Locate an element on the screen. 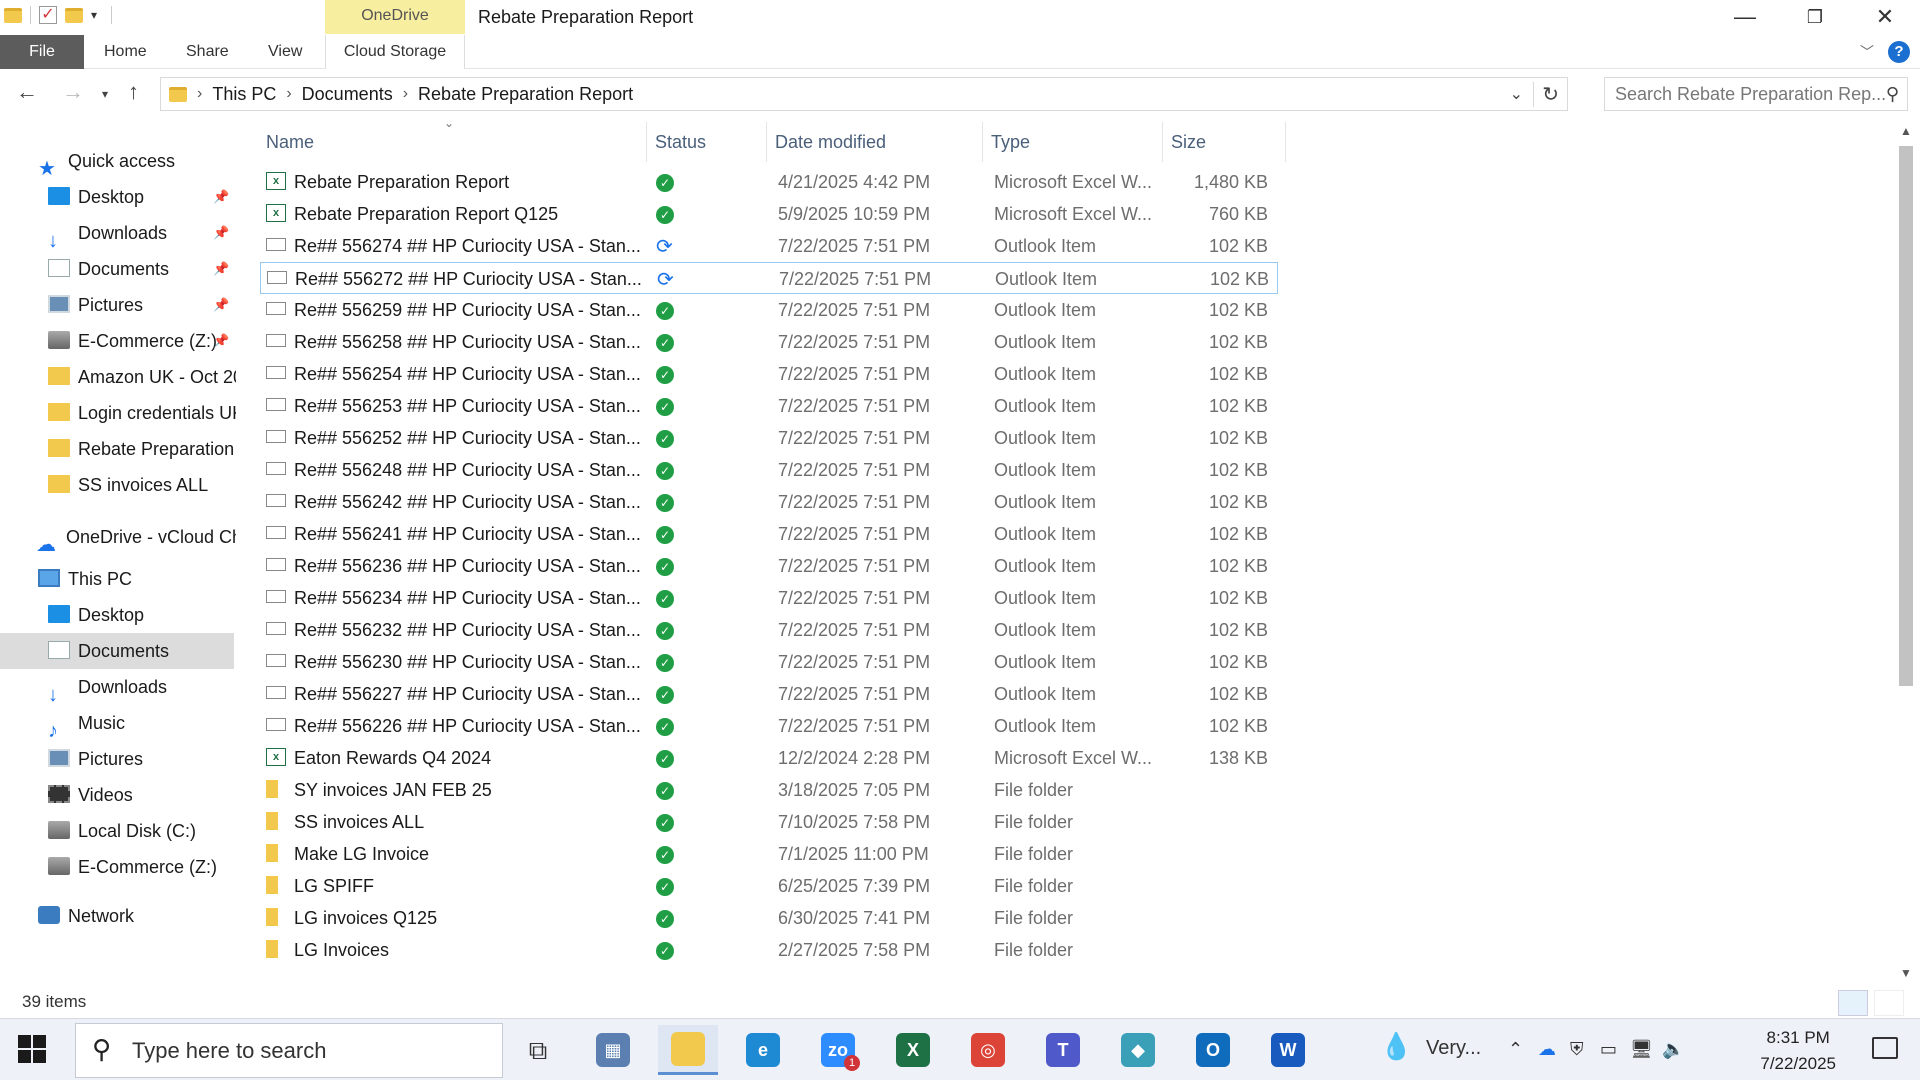 The height and width of the screenshot is (1081, 1920). nav-this-pc-item: Local Disk (C:) is located at coordinates (118, 831).